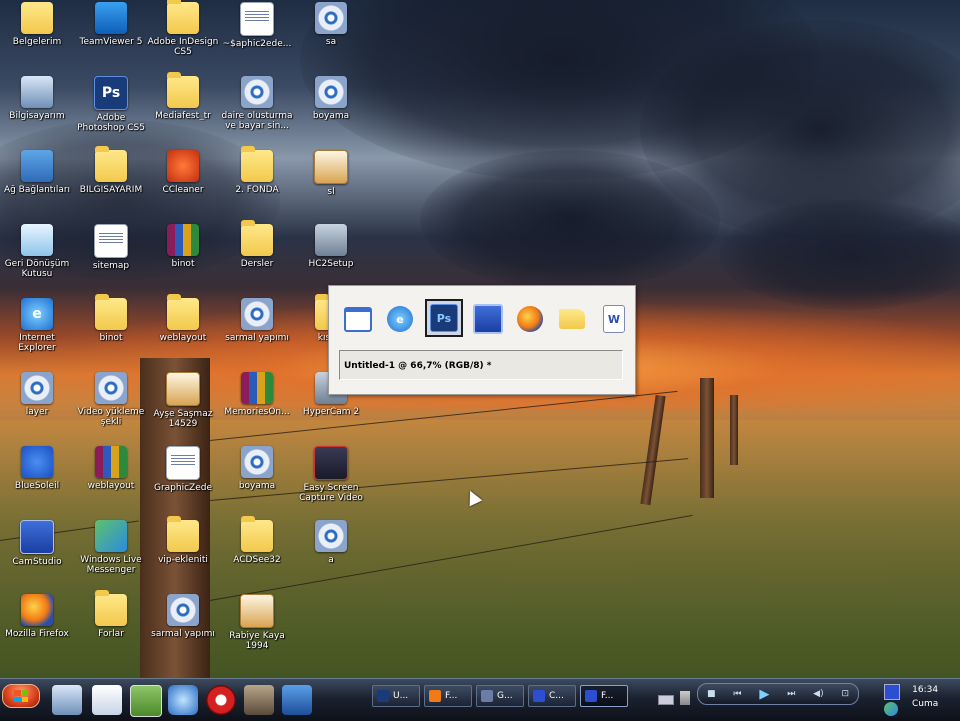 Image resolution: width=960 pixels, height=721 pixels. I want to click on desktop-icon-label: GraphicZede, so click(182, 488).